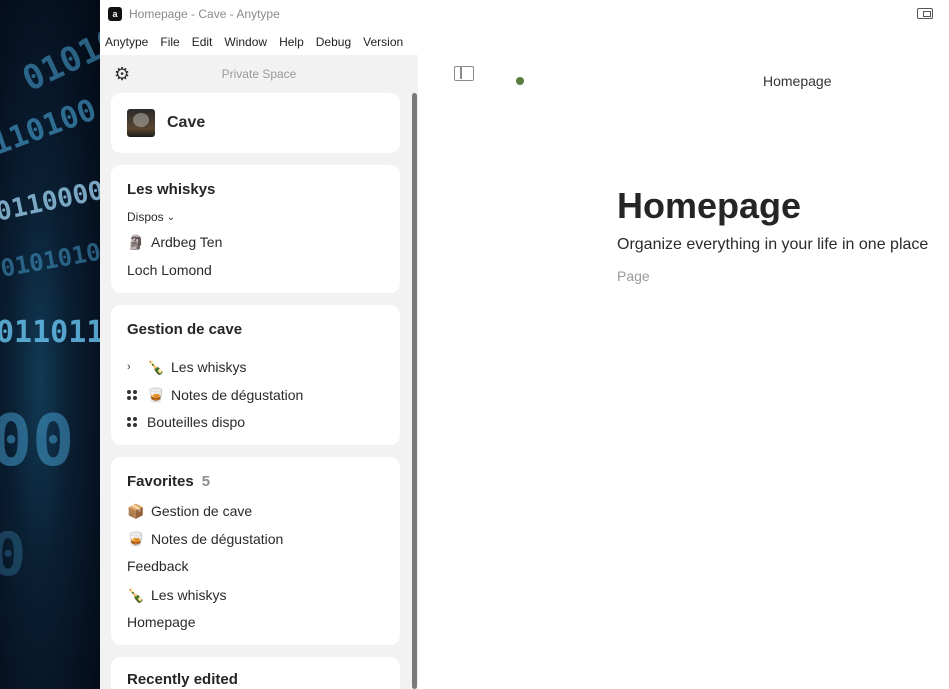  I want to click on title-bar: a Homepage - Cave - Anytype, so click(524, 14).